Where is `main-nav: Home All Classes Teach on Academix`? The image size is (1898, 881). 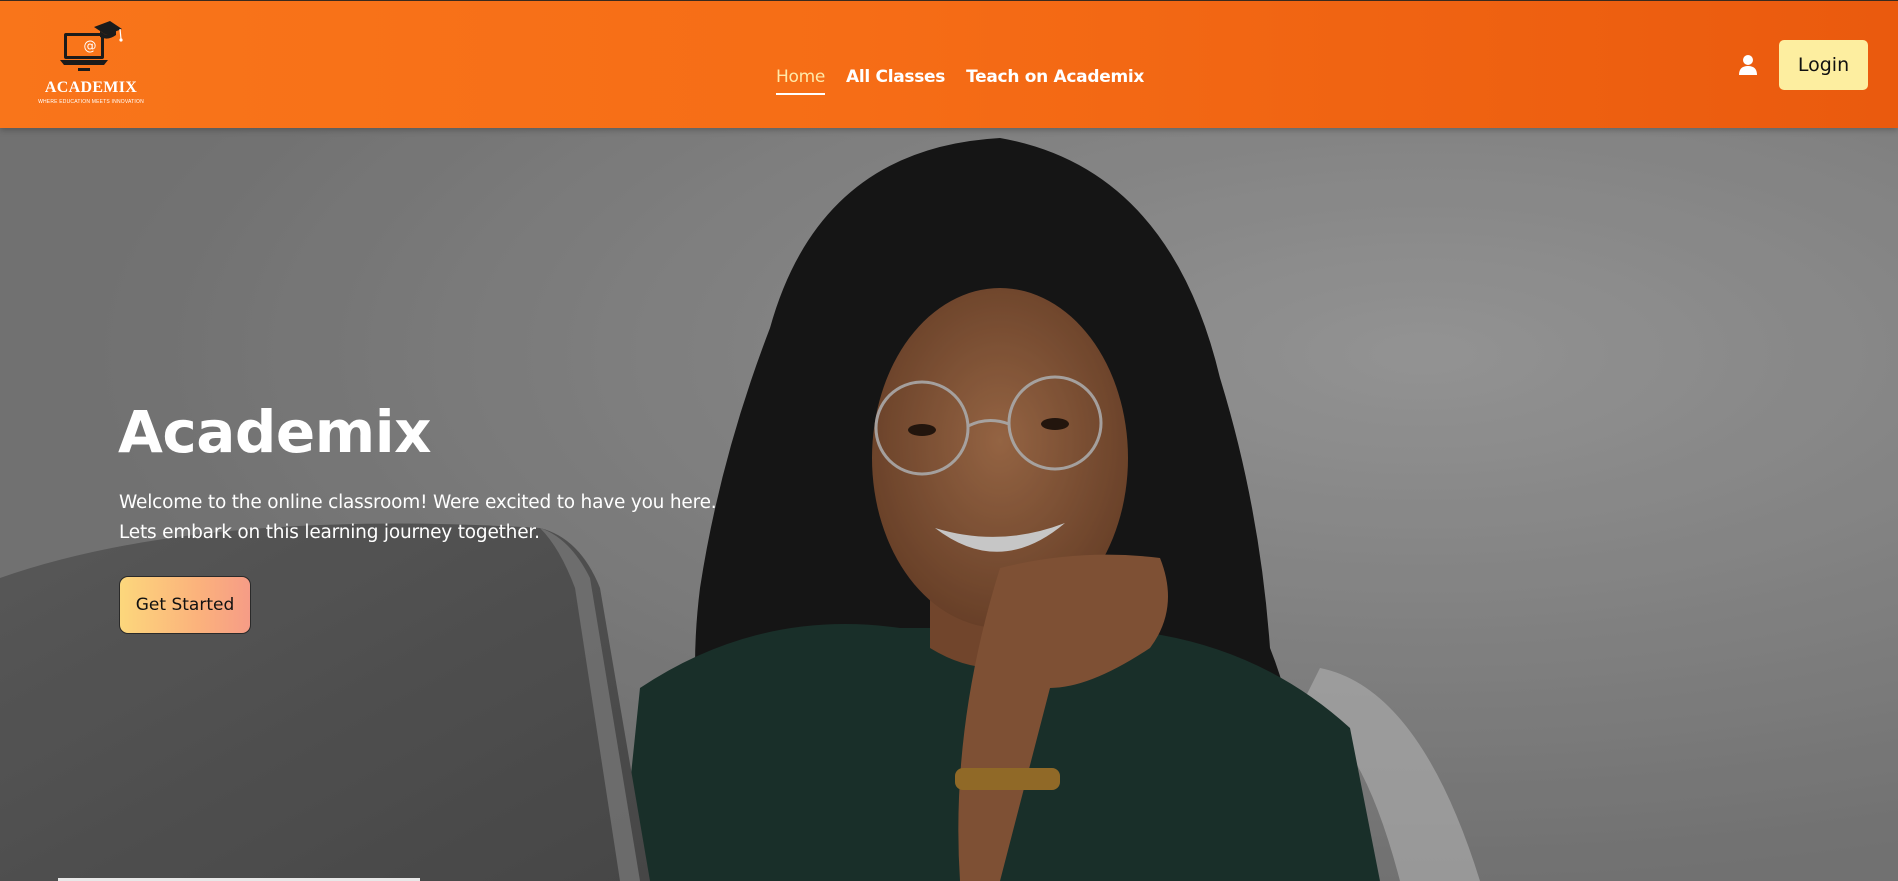
main-nav: Home All Classes Teach on Academix is located at coordinates (960, 81).